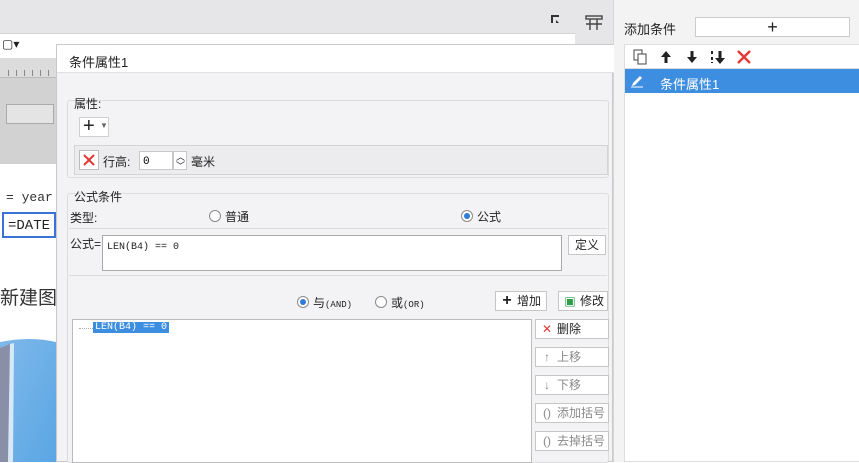 The width and height of the screenshot is (859, 463). Describe the element at coordinates (742, 81) in the screenshot. I see `condition-list-item: 条件属性1` at that location.